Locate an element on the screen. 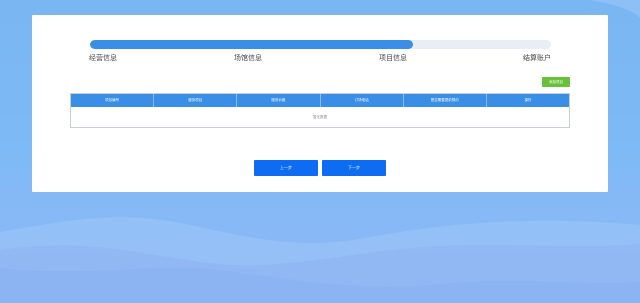 This screenshot has height=303, width=640. step-venue-info: 场馆信息 is located at coordinates (248, 58).